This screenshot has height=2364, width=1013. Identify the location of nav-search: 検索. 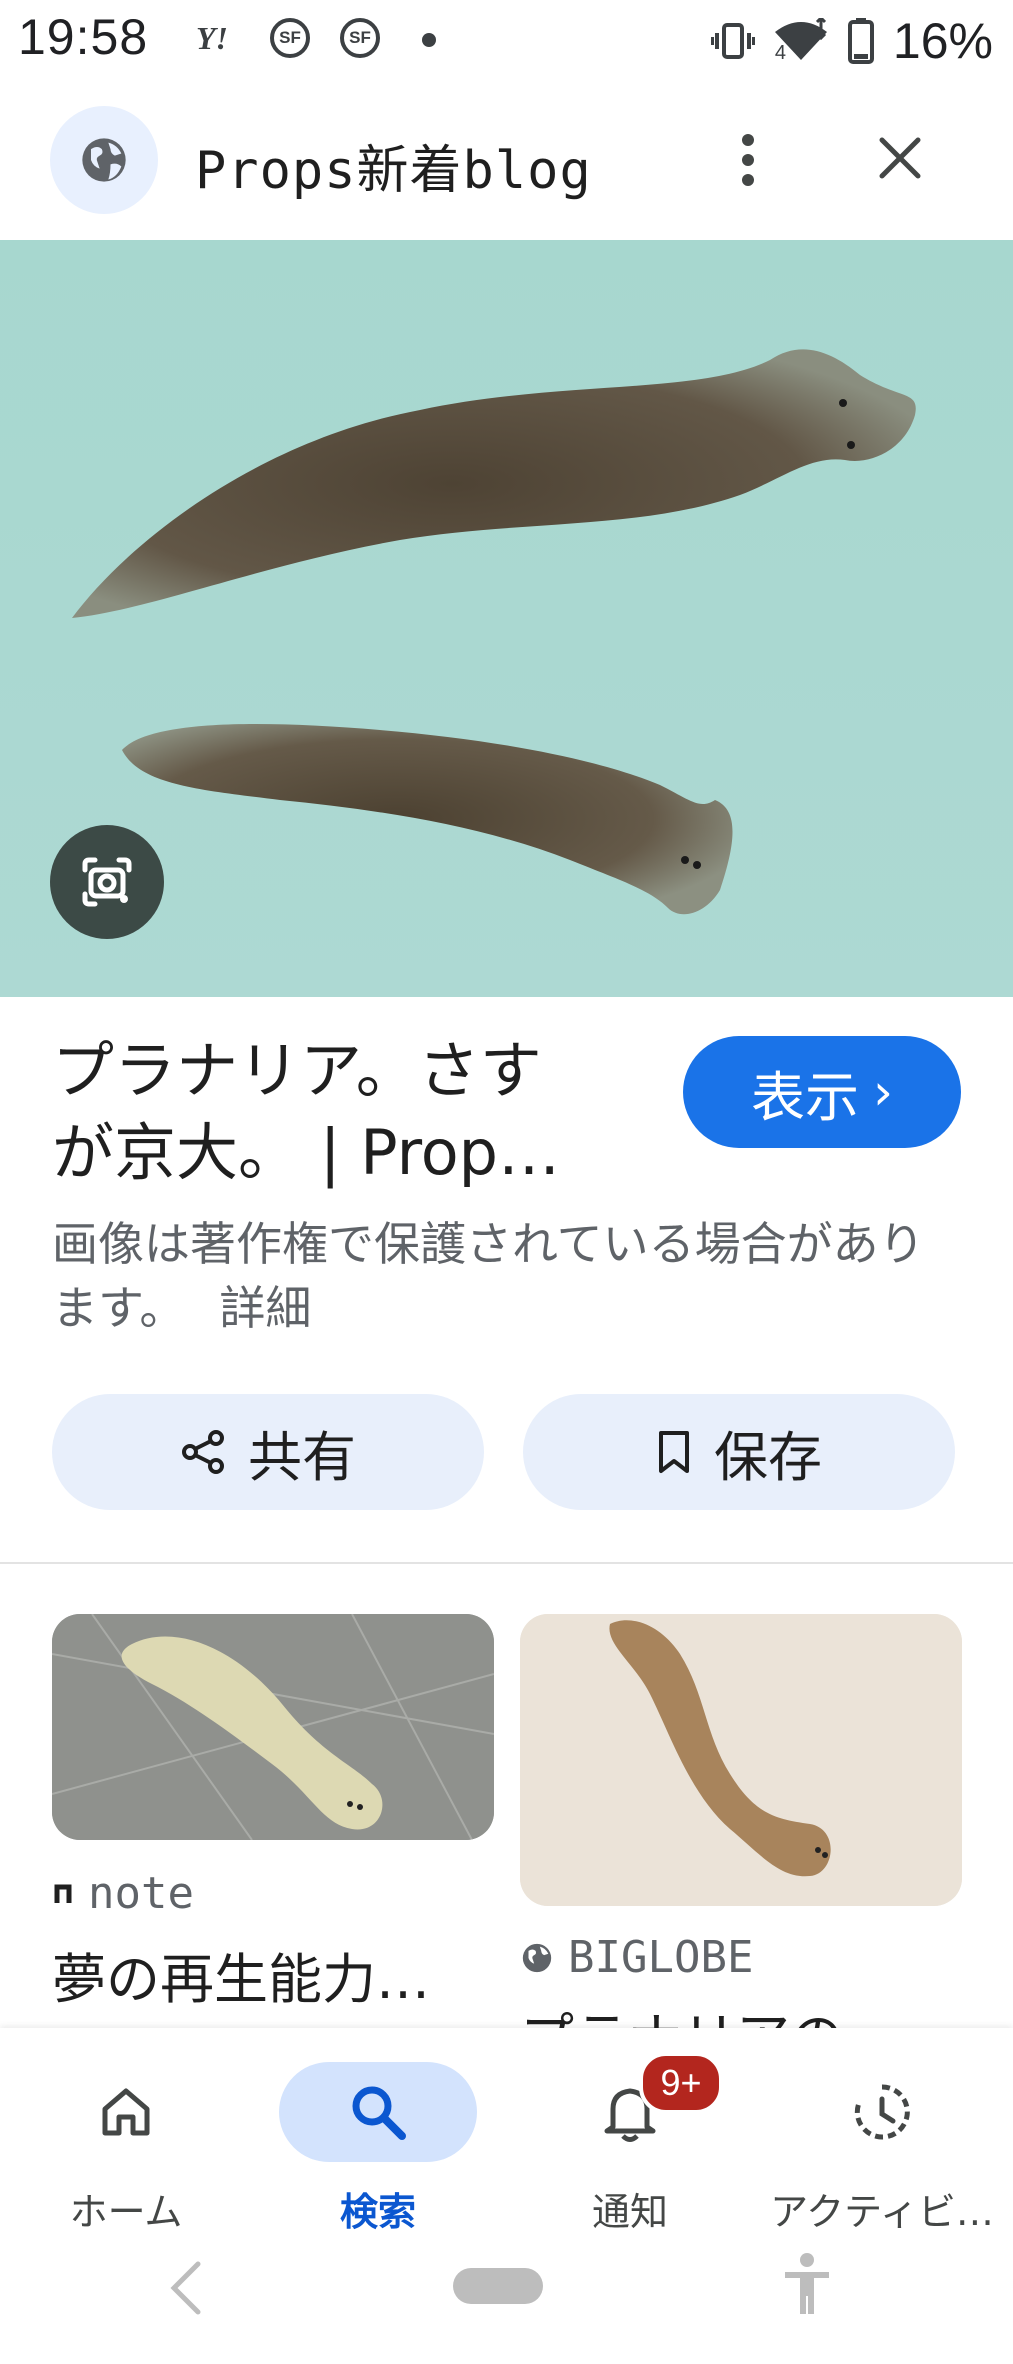
(378, 2146).